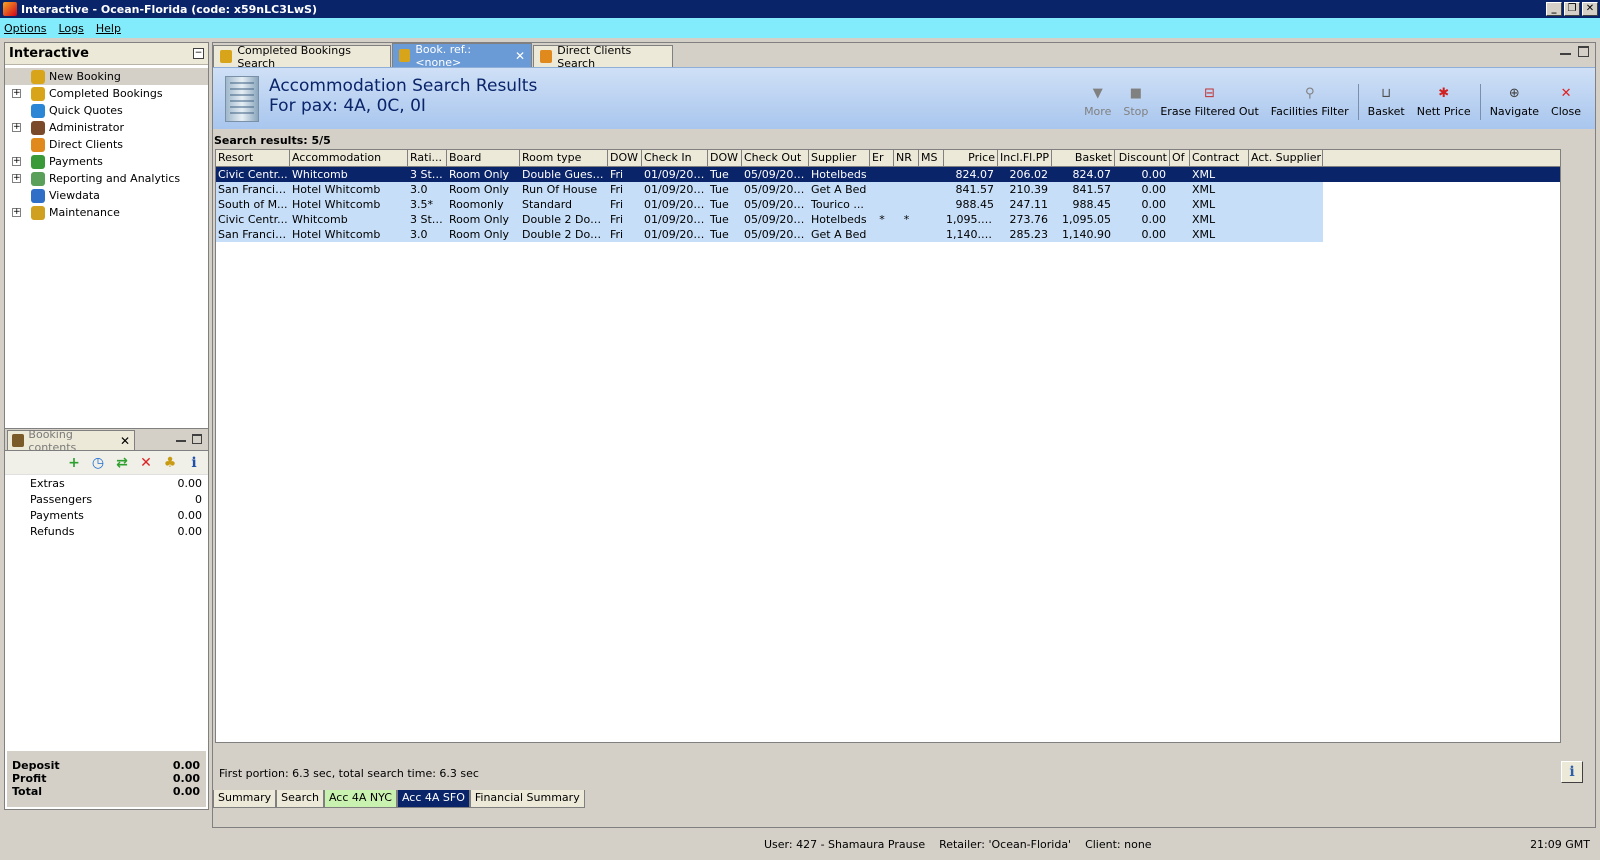 Image resolution: width=1600 pixels, height=860 pixels. I want to click on facilities-filter-button: ⚲ Facilities Filter, so click(1310, 107).